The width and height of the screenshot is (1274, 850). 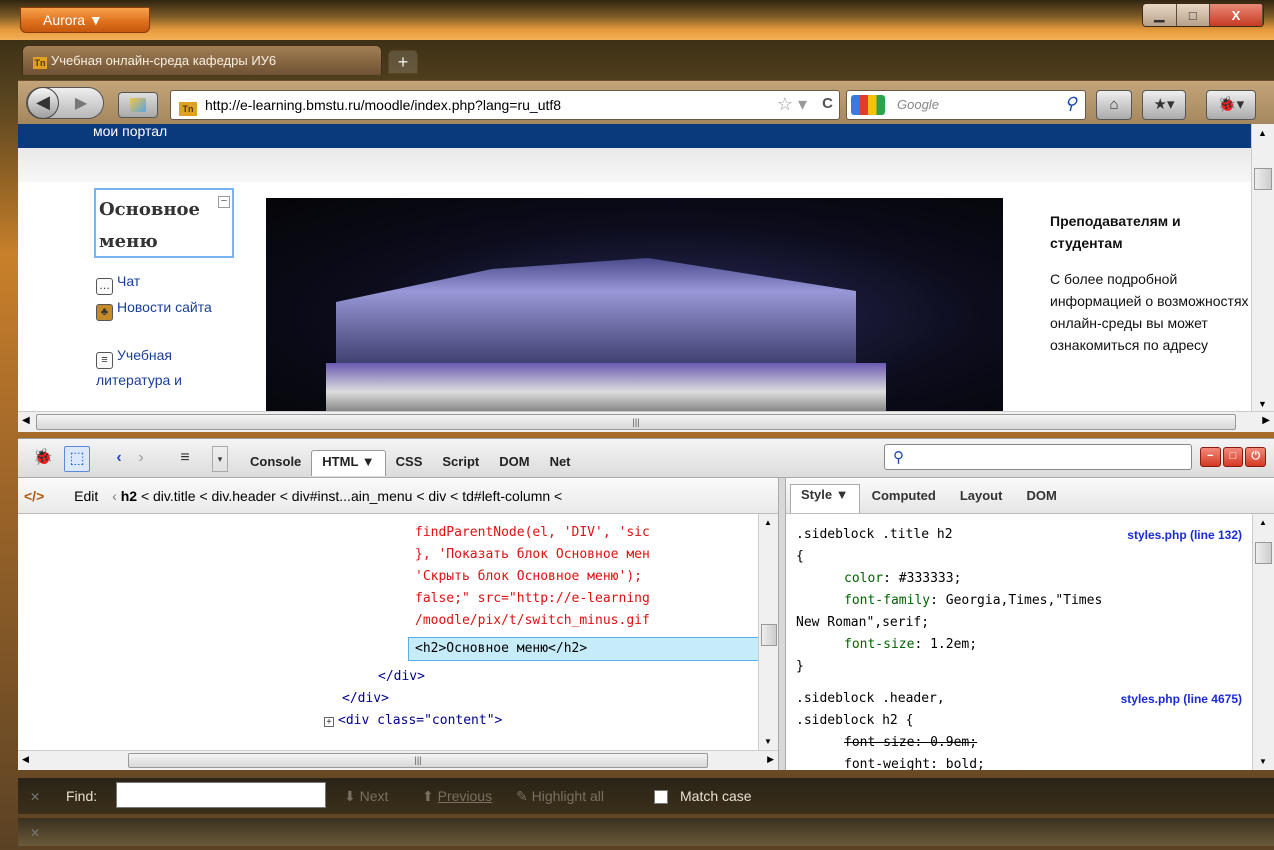 I want to click on rule-selector: .sideblock .header,, so click(x=870, y=699).